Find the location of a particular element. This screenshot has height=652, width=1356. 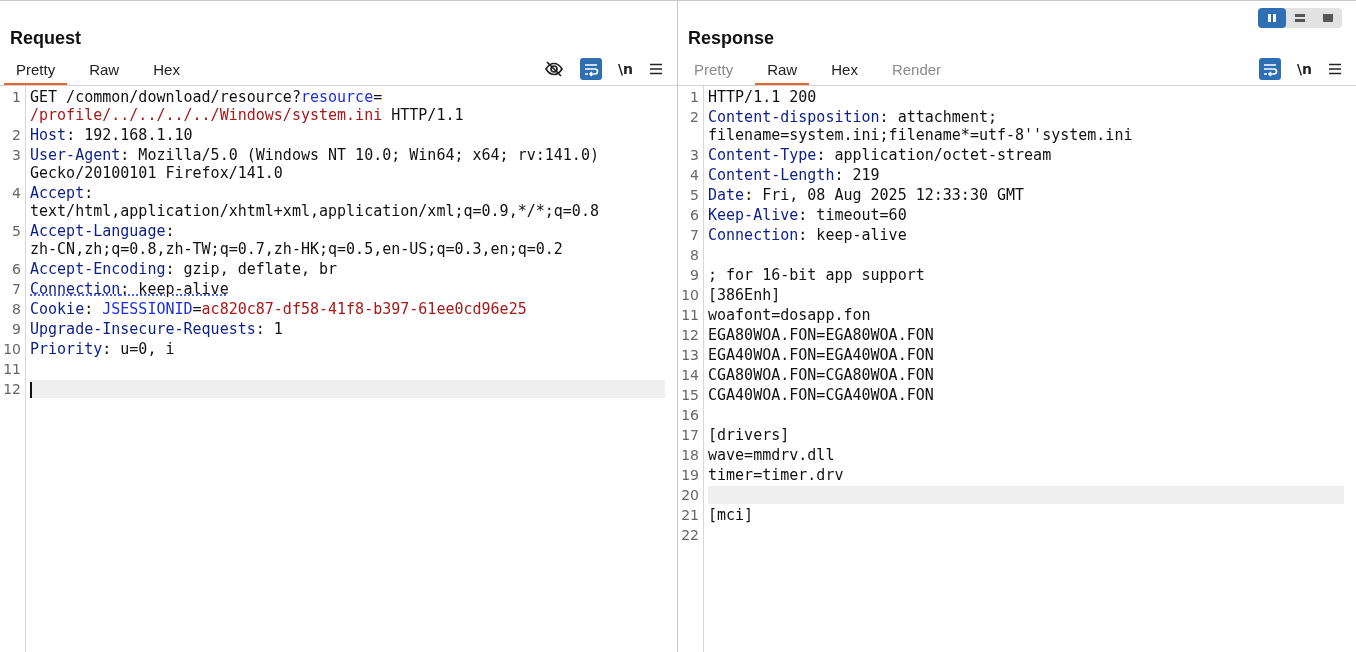

code-line: CGA80WOA.FON=CGA80WOA.FON is located at coordinates (821, 375).